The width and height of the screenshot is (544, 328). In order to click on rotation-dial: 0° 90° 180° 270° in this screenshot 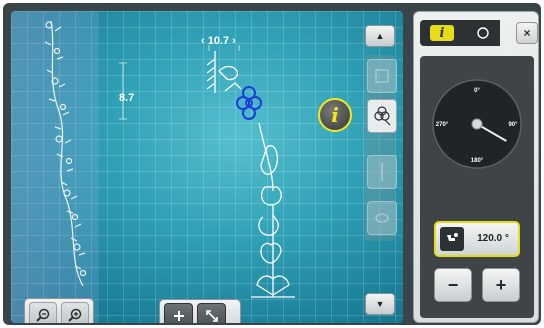, I will do `click(477, 124)`.